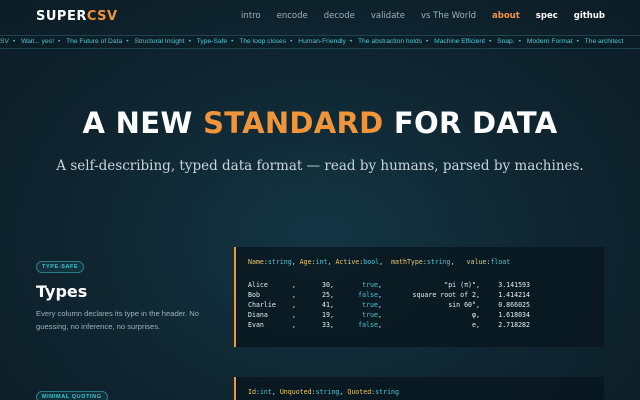 The width and height of the screenshot is (640, 400). I want to click on ticker-item: Human-Friendly, so click(322, 41).